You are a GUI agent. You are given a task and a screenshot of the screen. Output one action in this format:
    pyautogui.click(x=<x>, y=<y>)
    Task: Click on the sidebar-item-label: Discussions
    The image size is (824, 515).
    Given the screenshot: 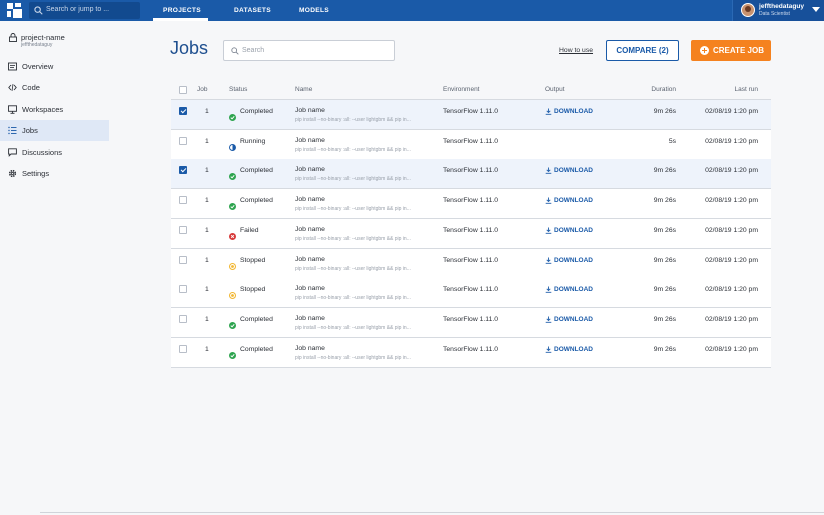 What is the action you would take?
    pyautogui.click(x=42, y=152)
    